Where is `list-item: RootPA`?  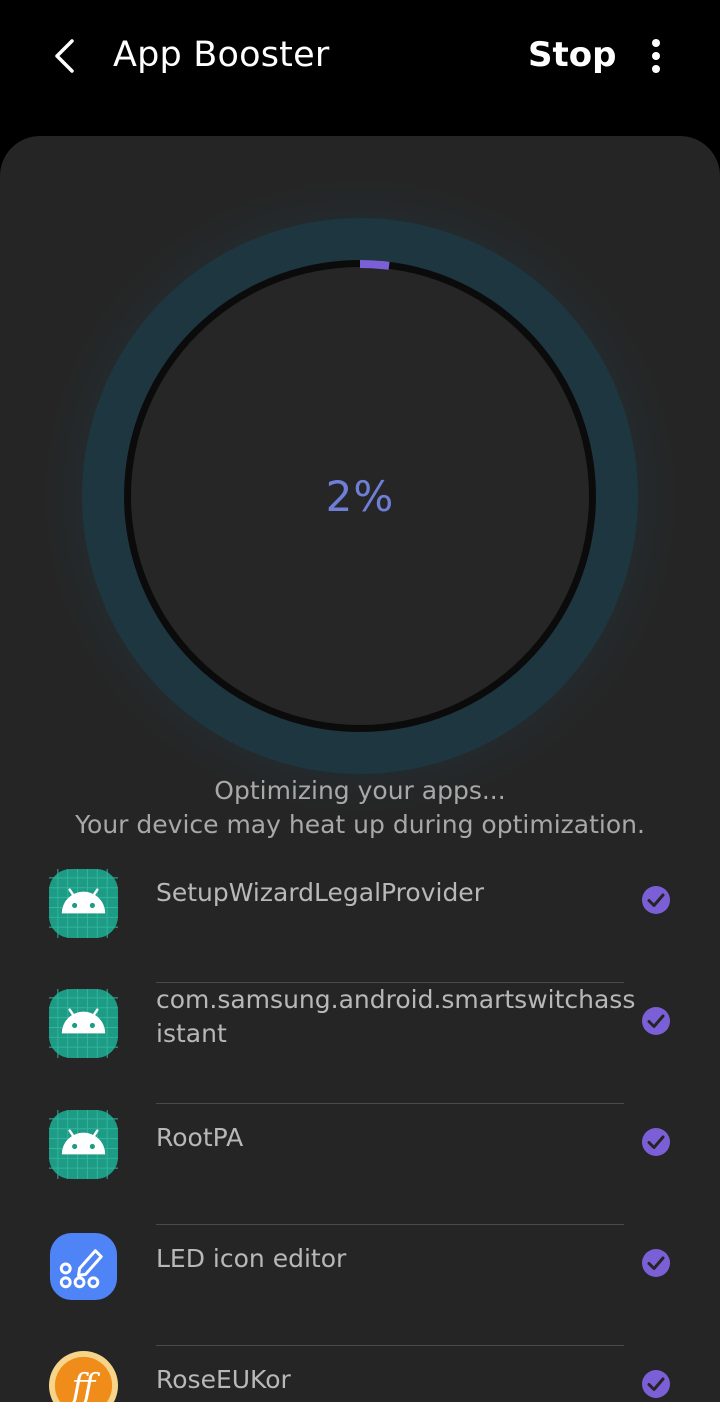 list-item: RootPA is located at coordinates (360, 1164).